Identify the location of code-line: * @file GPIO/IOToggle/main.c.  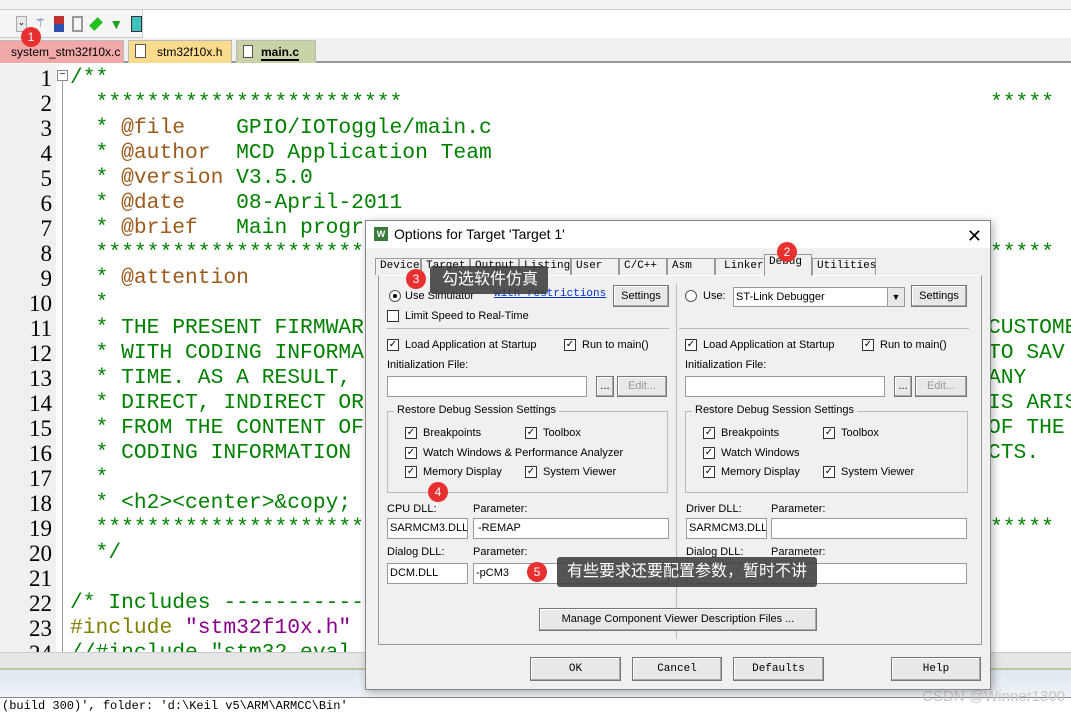
(281, 128).